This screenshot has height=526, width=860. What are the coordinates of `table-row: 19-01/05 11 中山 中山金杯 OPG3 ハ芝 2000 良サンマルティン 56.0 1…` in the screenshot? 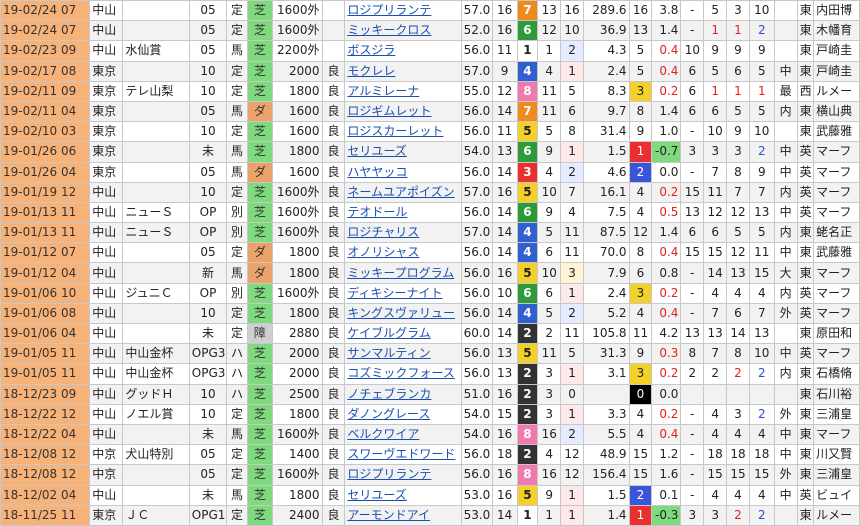 It's located at (430, 354).